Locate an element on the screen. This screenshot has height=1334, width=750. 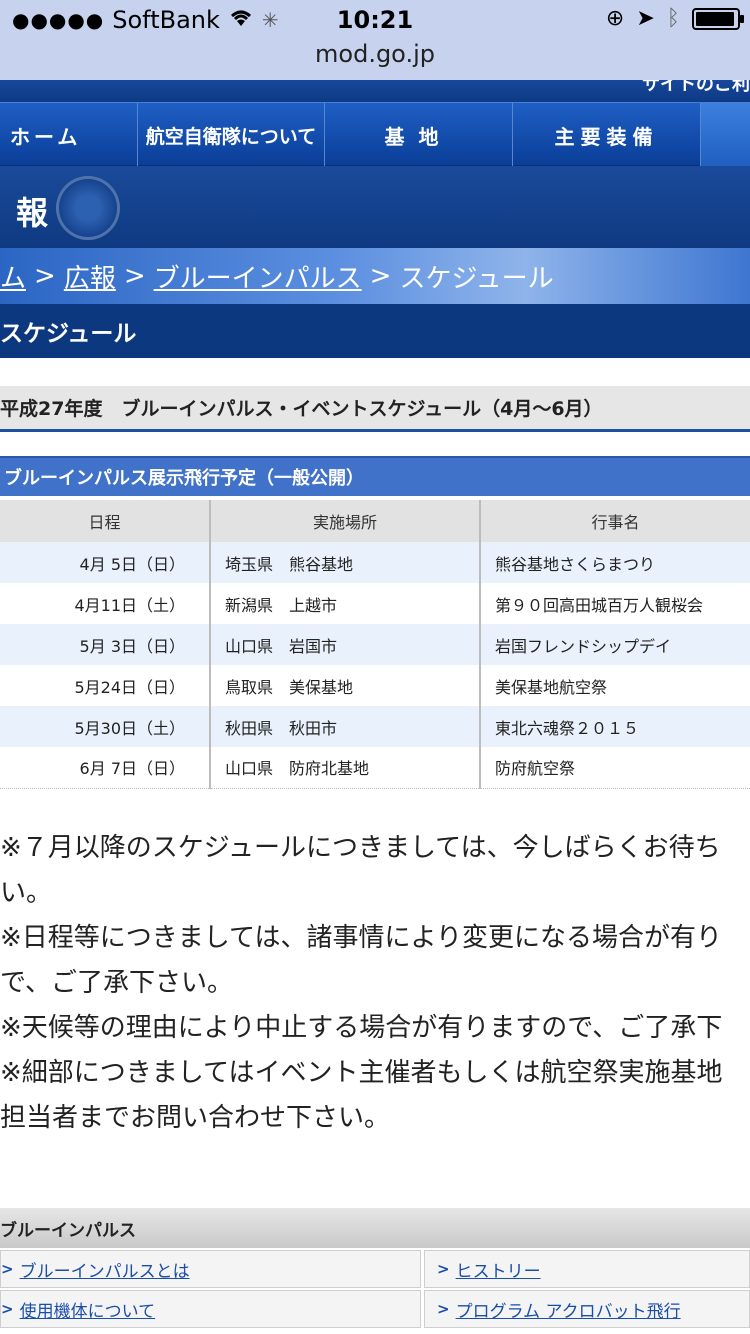
cell-location: 鳥取県 美保基地 is located at coordinates (345, 685).